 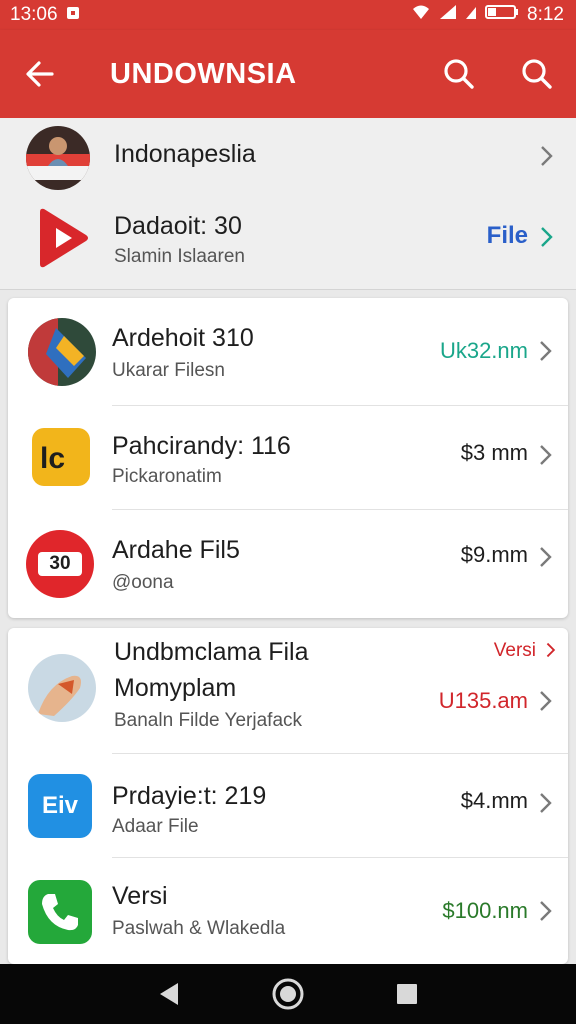 What do you see at coordinates (483, 350) in the screenshot?
I see `item-value: Uk32.nm` at bounding box center [483, 350].